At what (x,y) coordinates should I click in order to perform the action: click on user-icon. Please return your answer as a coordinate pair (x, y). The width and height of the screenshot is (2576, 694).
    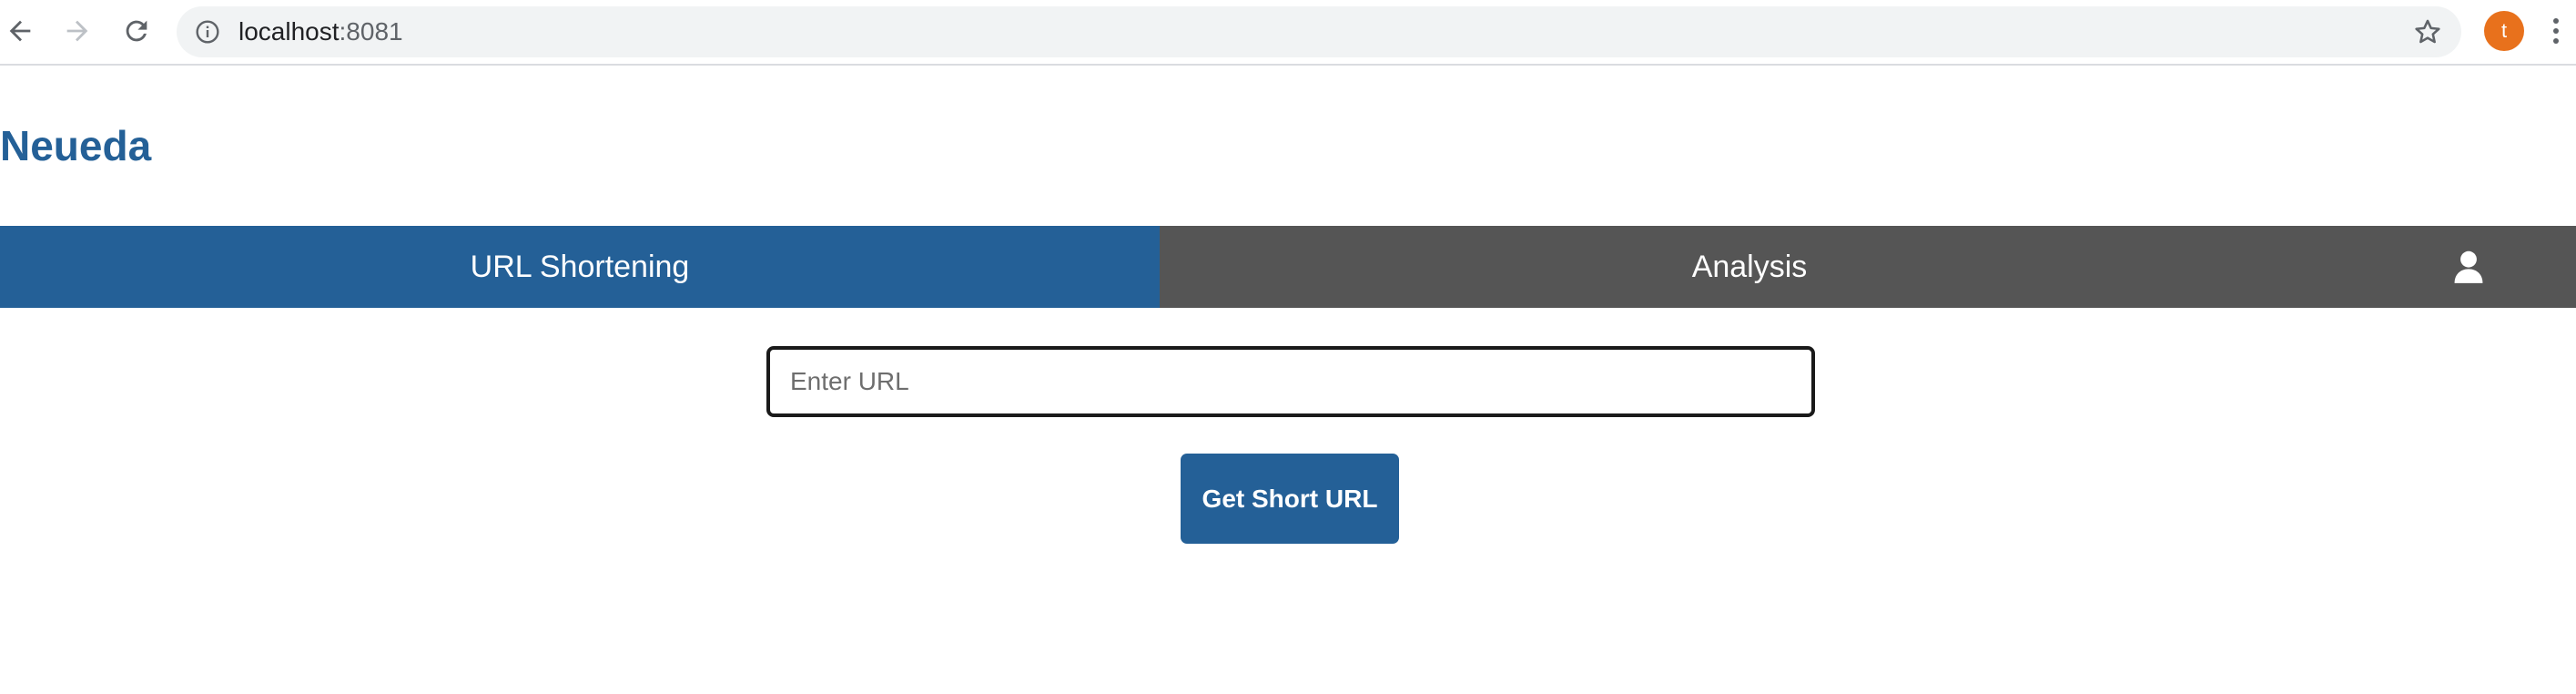
    Looking at the image, I should click on (2468, 266).